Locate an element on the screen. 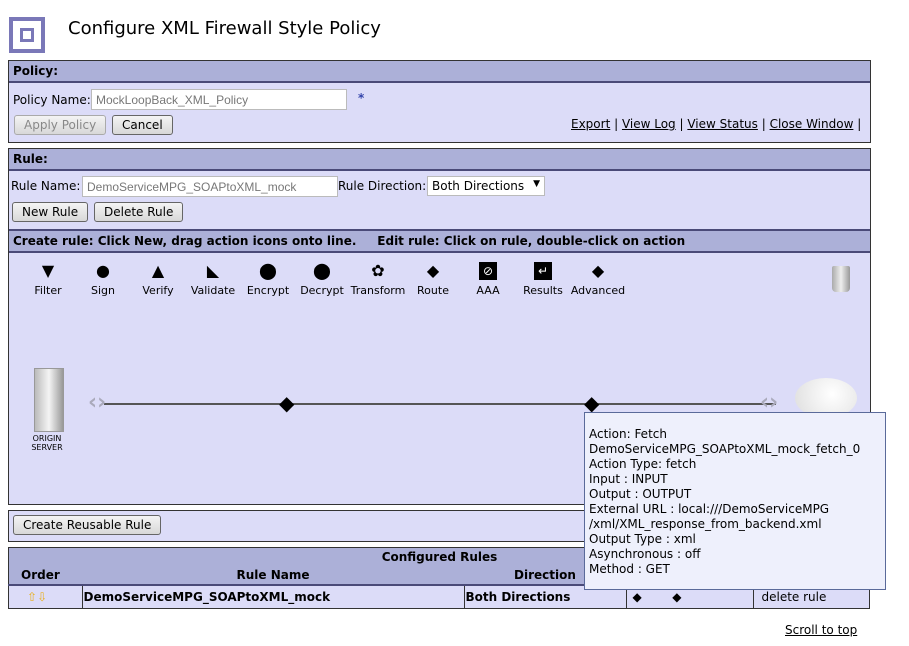 Image resolution: width=909 pixels, height=646 pixels. action-validate: ◣ Validate is located at coordinates (213, 279).